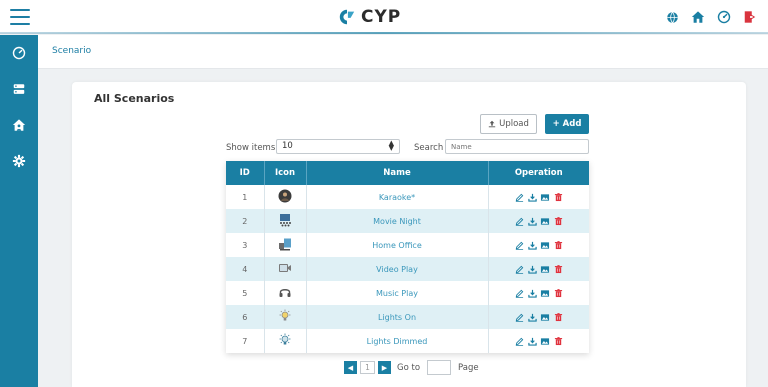 Image resolution: width=768 pixels, height=387 pixels. What do you see at coordinates (285, 268) in the screenshot?
I see `video-play-icon` at bounding box center [285, 268].